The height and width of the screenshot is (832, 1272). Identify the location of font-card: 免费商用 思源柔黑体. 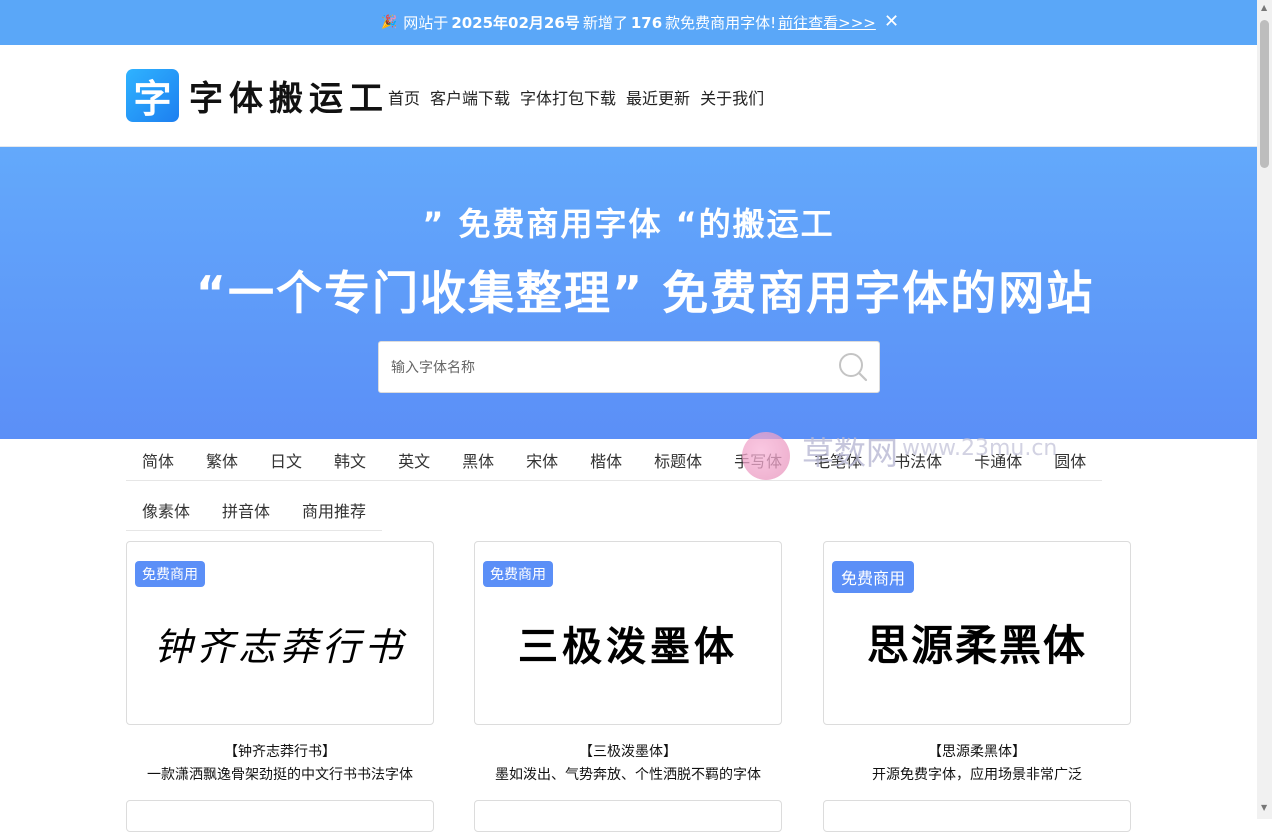
(977, 633).